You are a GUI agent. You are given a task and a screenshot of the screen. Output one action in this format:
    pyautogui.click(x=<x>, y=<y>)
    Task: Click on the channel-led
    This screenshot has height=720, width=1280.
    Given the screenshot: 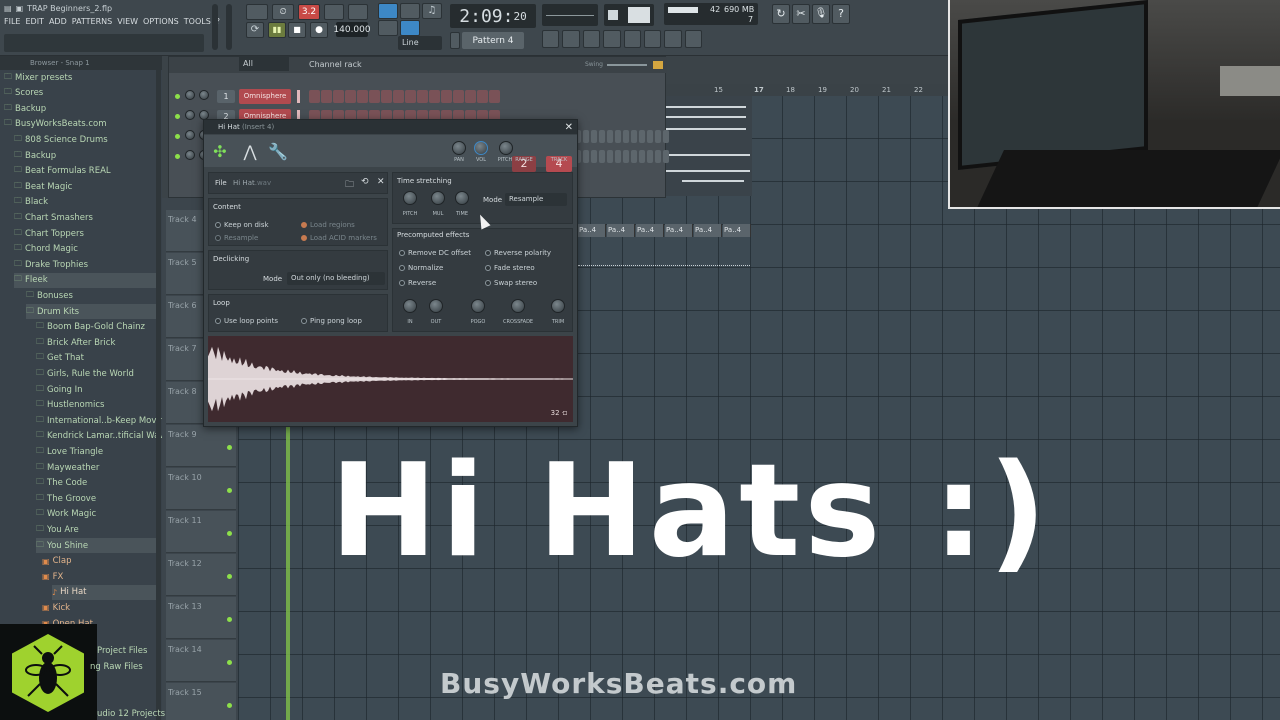 What is the action you would take?
    pyautogui.click(x=177, y=96)
    